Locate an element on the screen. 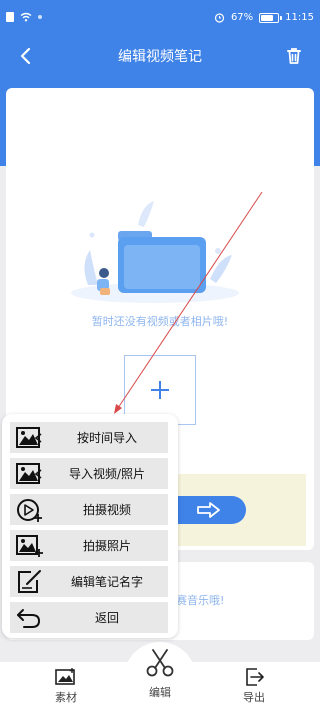  menu-label: 导入视频/照片 is located at coordinates (107, 474).